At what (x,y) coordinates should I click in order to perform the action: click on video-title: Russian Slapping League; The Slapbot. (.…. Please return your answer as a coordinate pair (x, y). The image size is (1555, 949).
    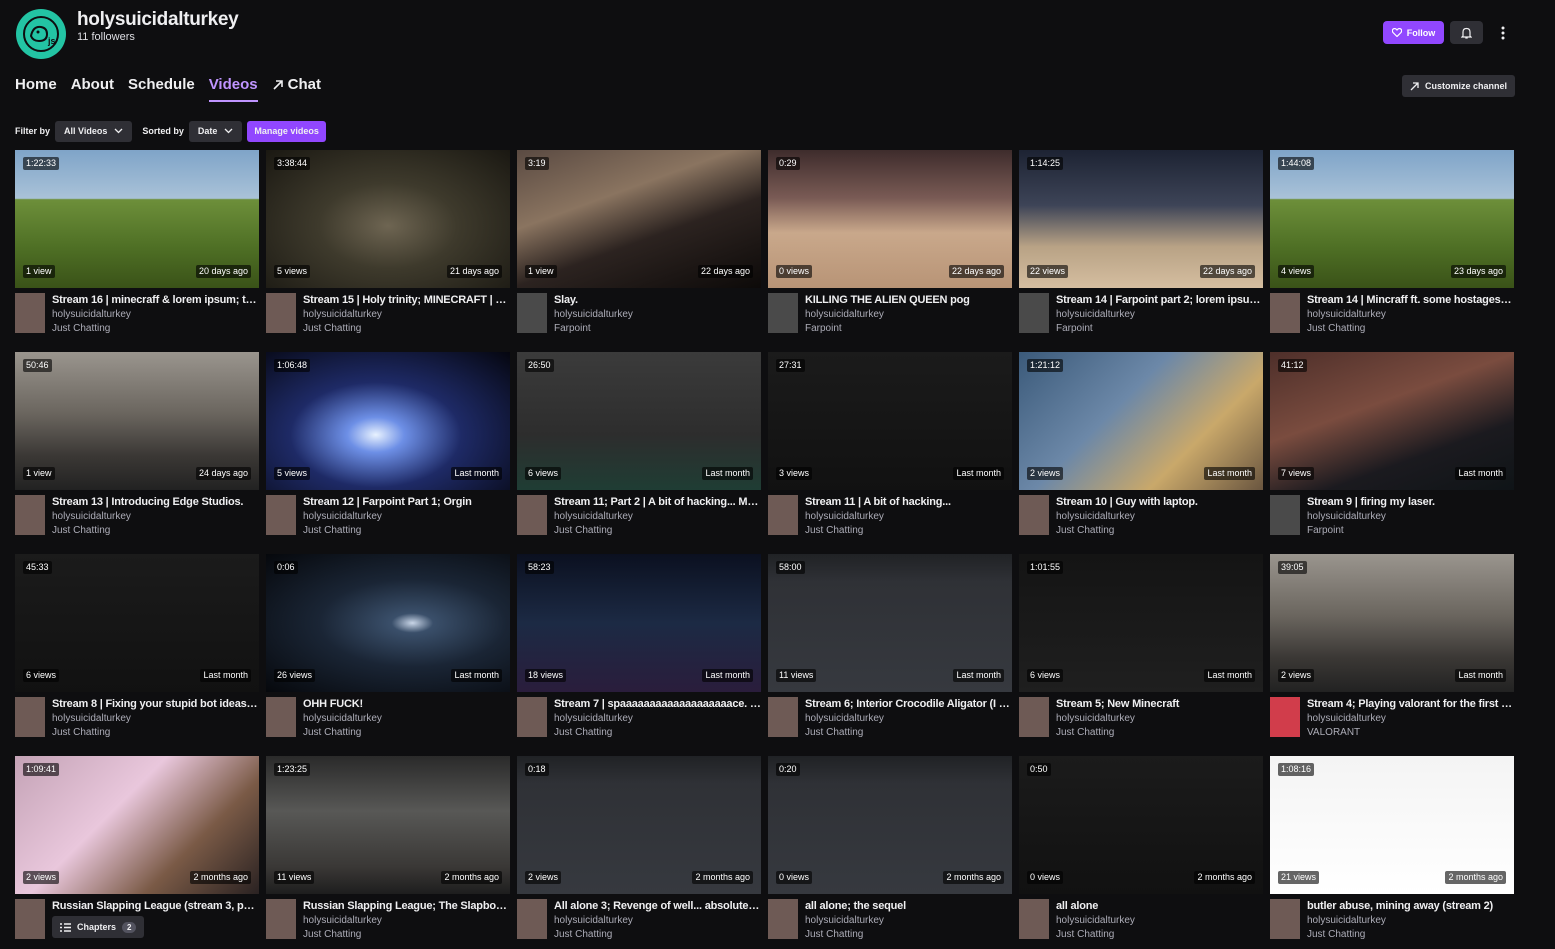
    Looking at the image, I should click on (406, 906).